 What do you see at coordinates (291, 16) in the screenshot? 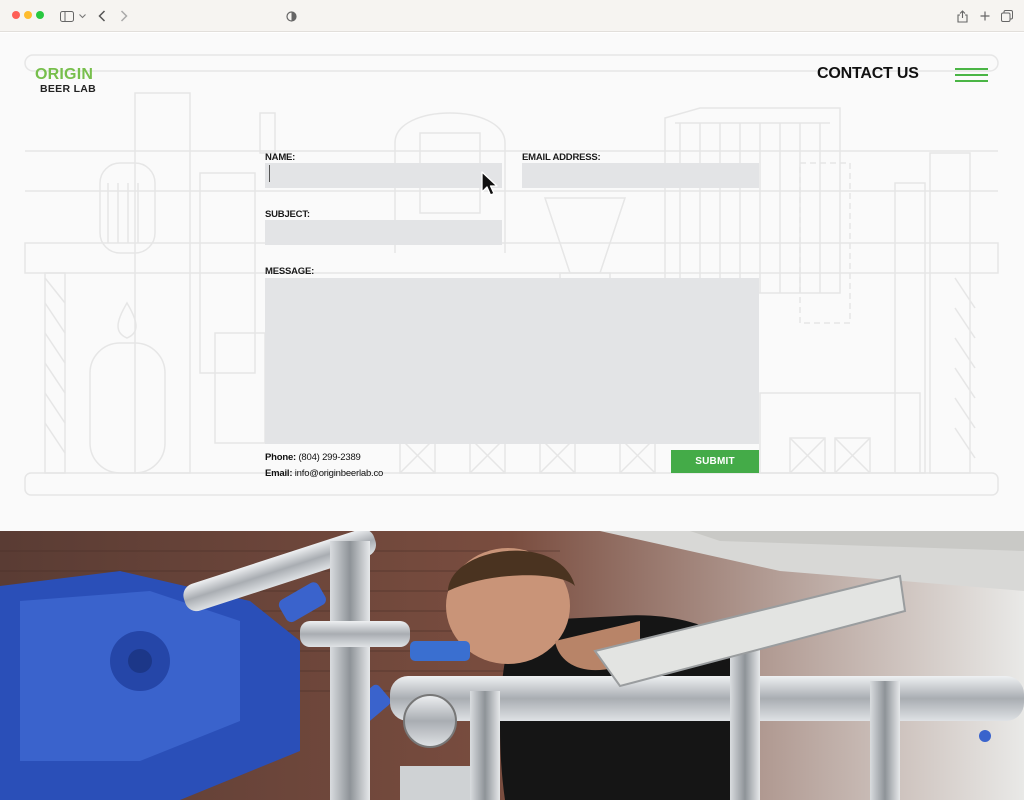
I see `privacy-shield-icon` at bounding box center [291, 16].